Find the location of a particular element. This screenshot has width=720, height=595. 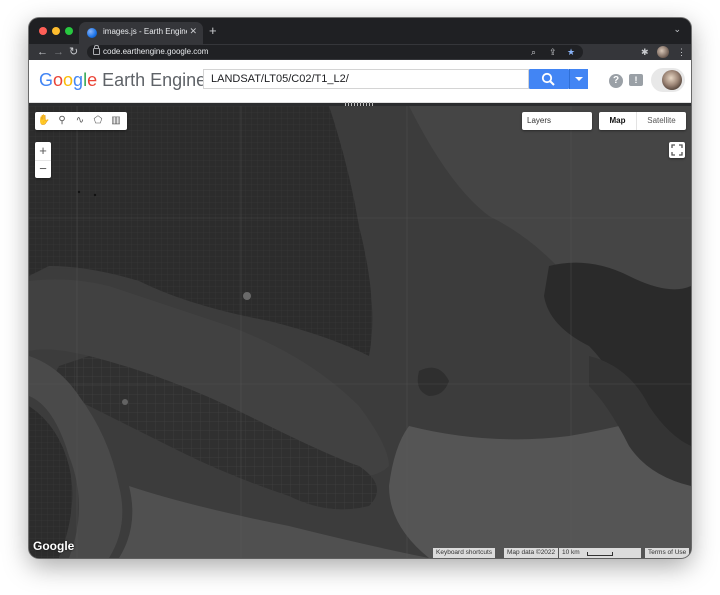

close-window-button is located at coordinates (43, 31).